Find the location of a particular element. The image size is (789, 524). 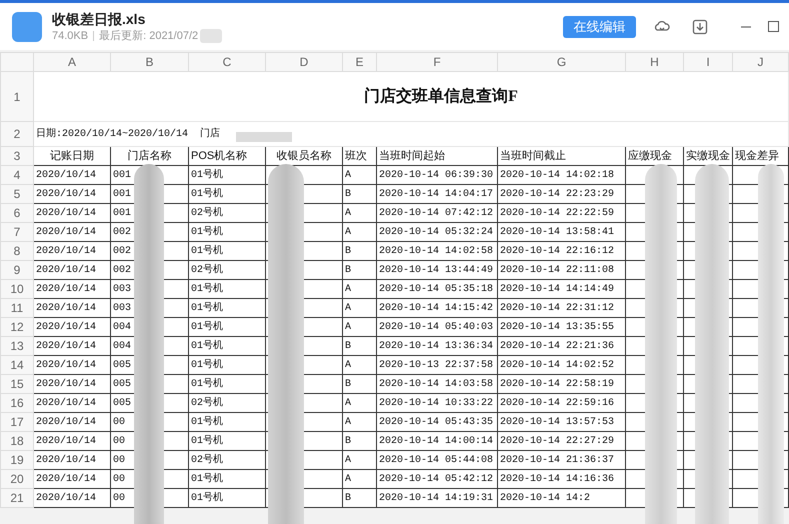

table-cell: 2020-10-14 14:02:52 is located at coordinates (562, 365).